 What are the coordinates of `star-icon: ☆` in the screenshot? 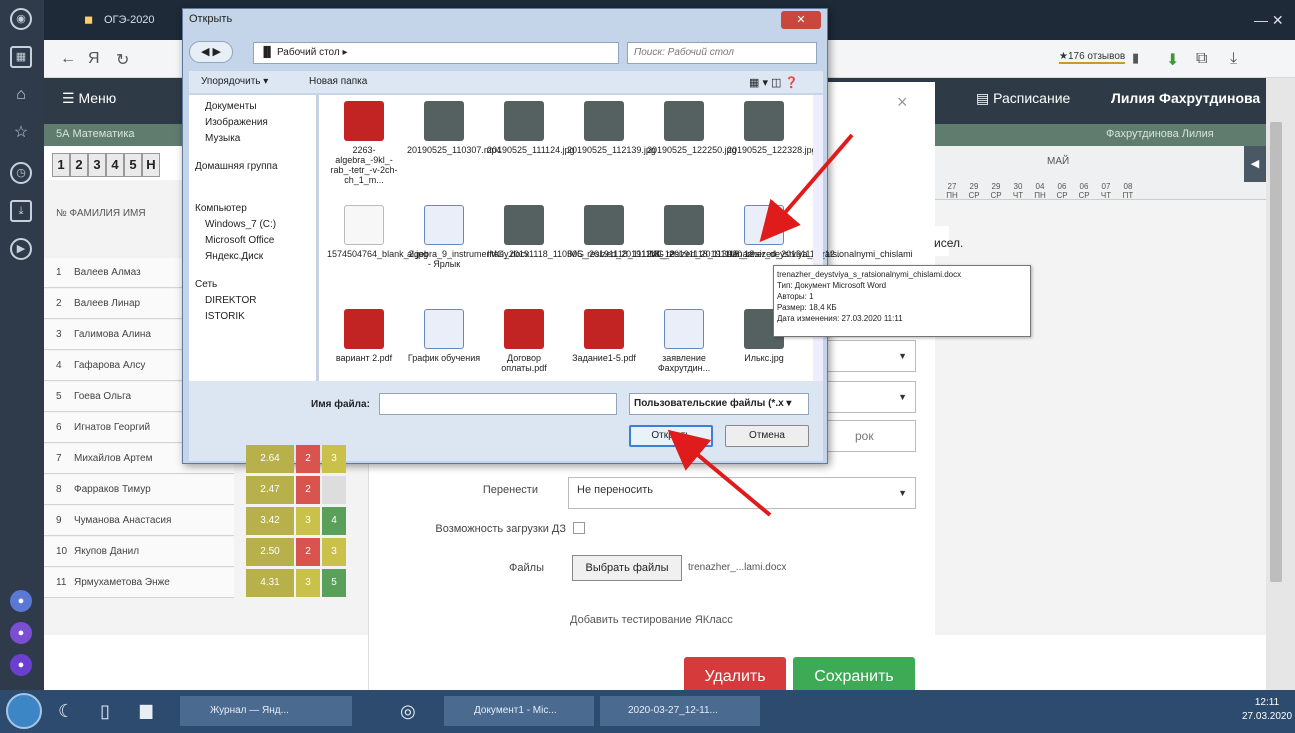 It's located at (21, 135).